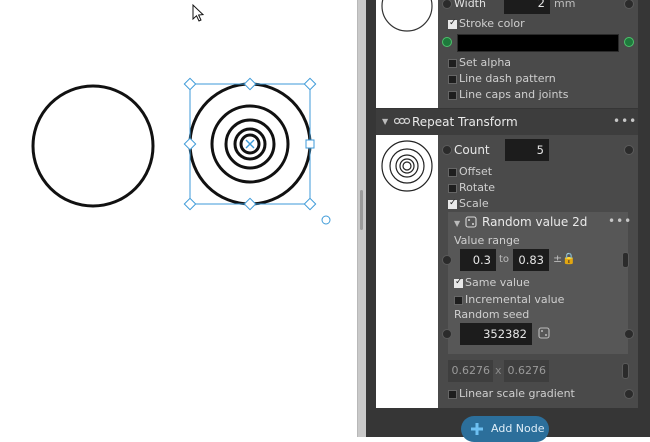 The height and width of the screenshot is (442, 650). What do you see at coordinates (629, 394) in the screenshot?
I see `gradient-output-connector` at bounding box center [629, 394].